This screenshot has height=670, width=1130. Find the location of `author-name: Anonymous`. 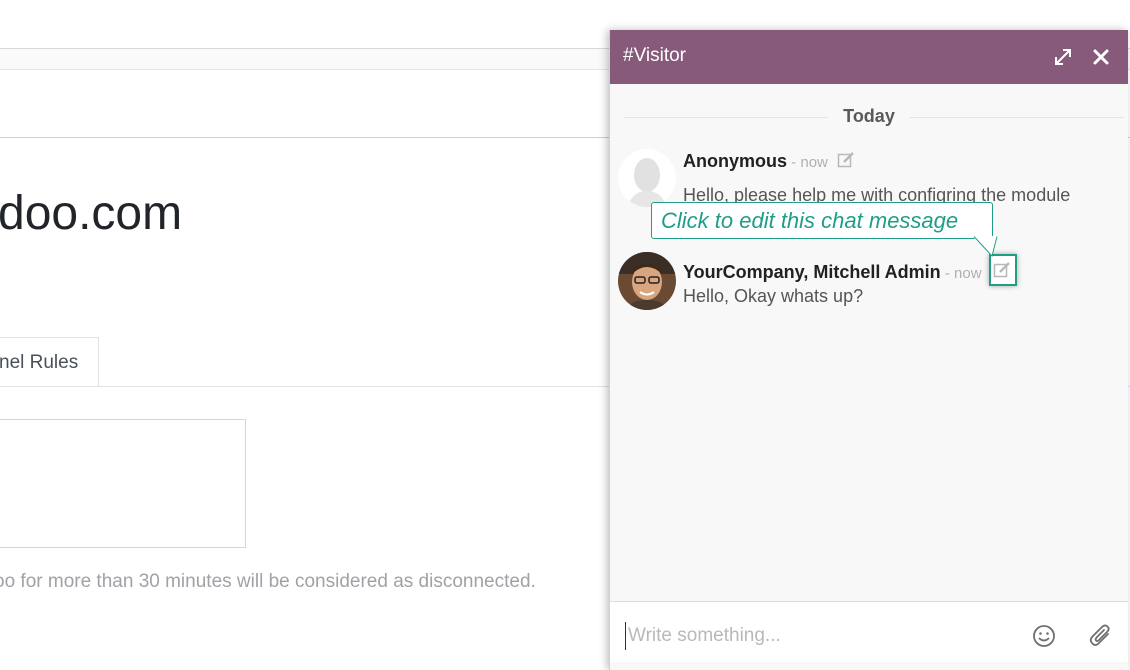

author-name: Anonymous is located at coordinates (735, 161).